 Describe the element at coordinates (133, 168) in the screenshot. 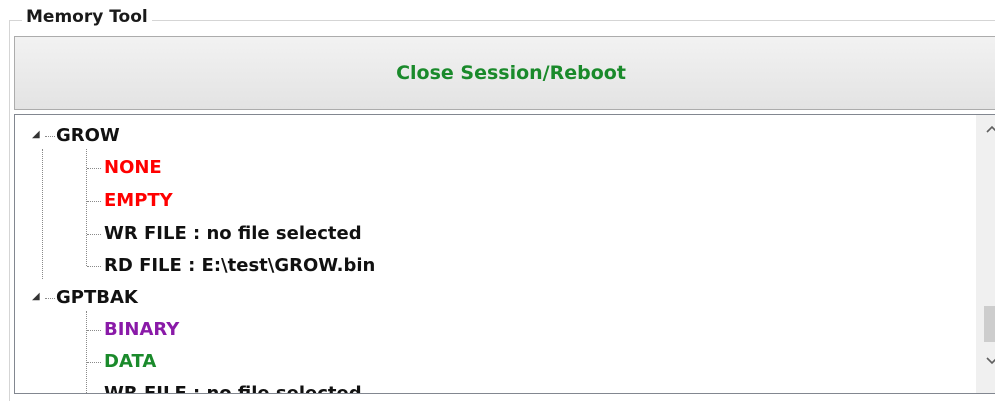

I see `tree-leaf-grow-none: NONE` at that location.